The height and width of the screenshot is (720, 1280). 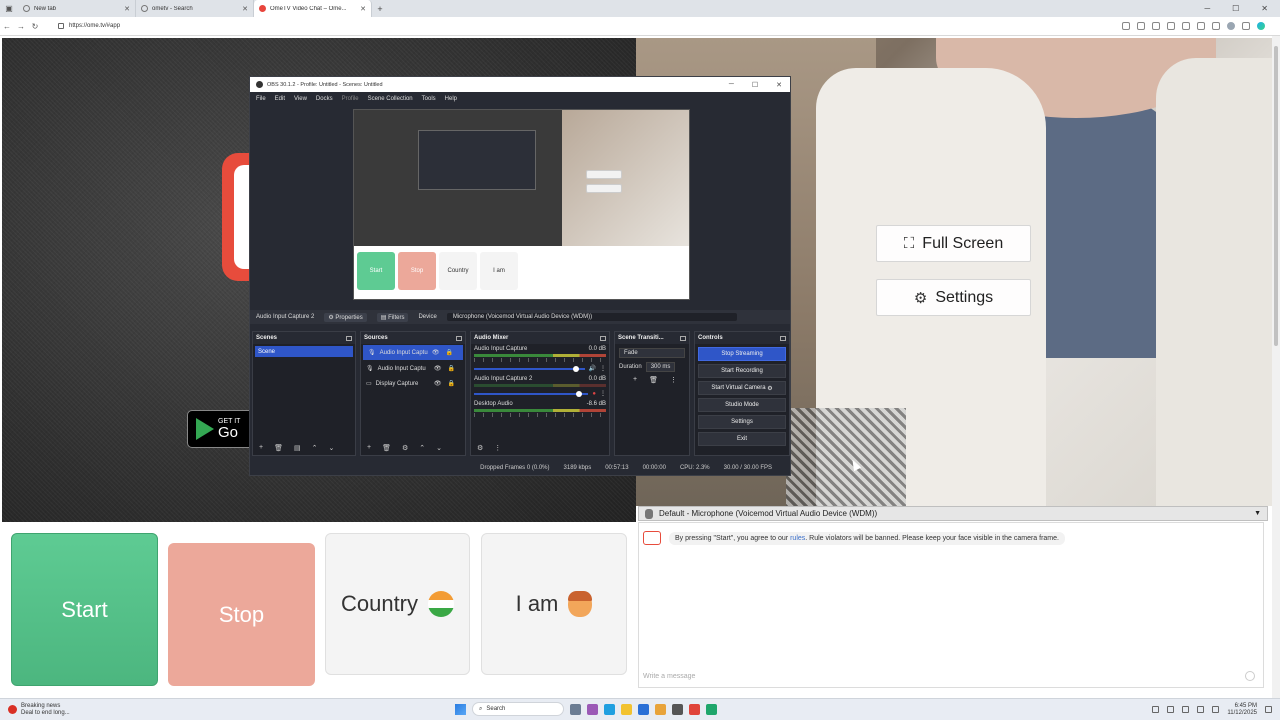 What do you see at coordinates (1235, 8) in the screenshot?
I see `maximize-icon: ☐` at bounding box center [1235, 8].